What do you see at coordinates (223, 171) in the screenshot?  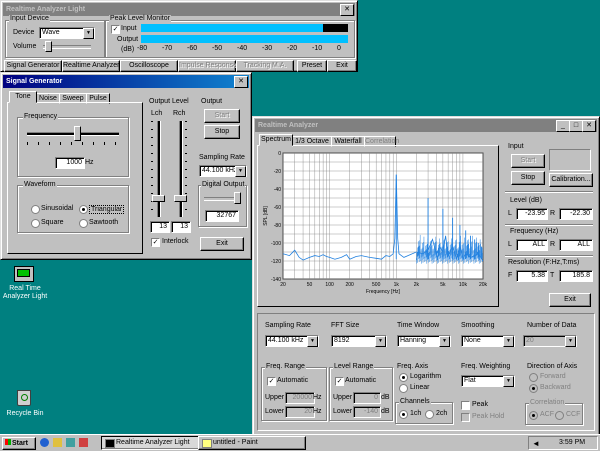 I see `sampling-rate-select: 44.100 kHz ▼` at bounding box center [223, 171].